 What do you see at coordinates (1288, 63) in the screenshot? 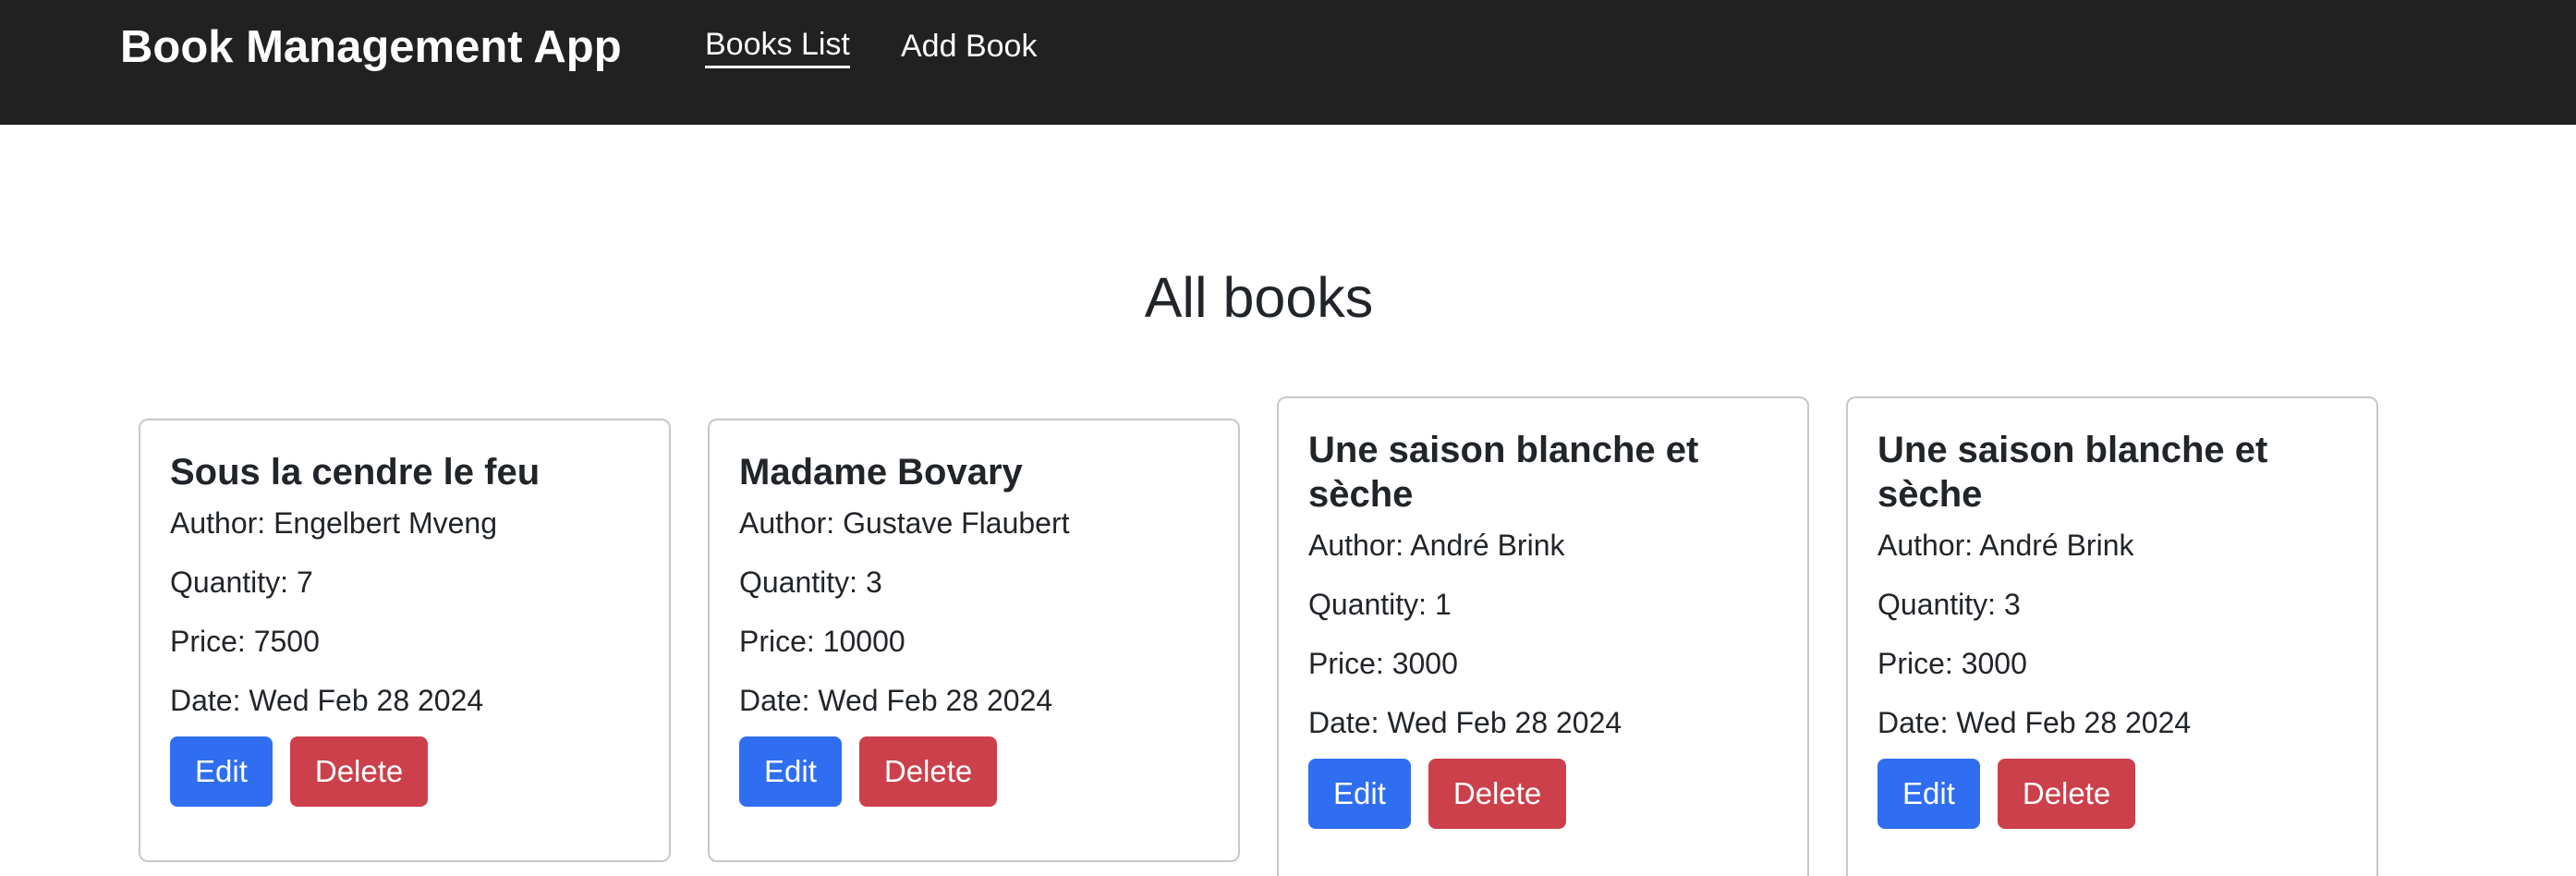
I see `navbar: Book Management App Books List Add Book` at bounding box center [1288, 63].